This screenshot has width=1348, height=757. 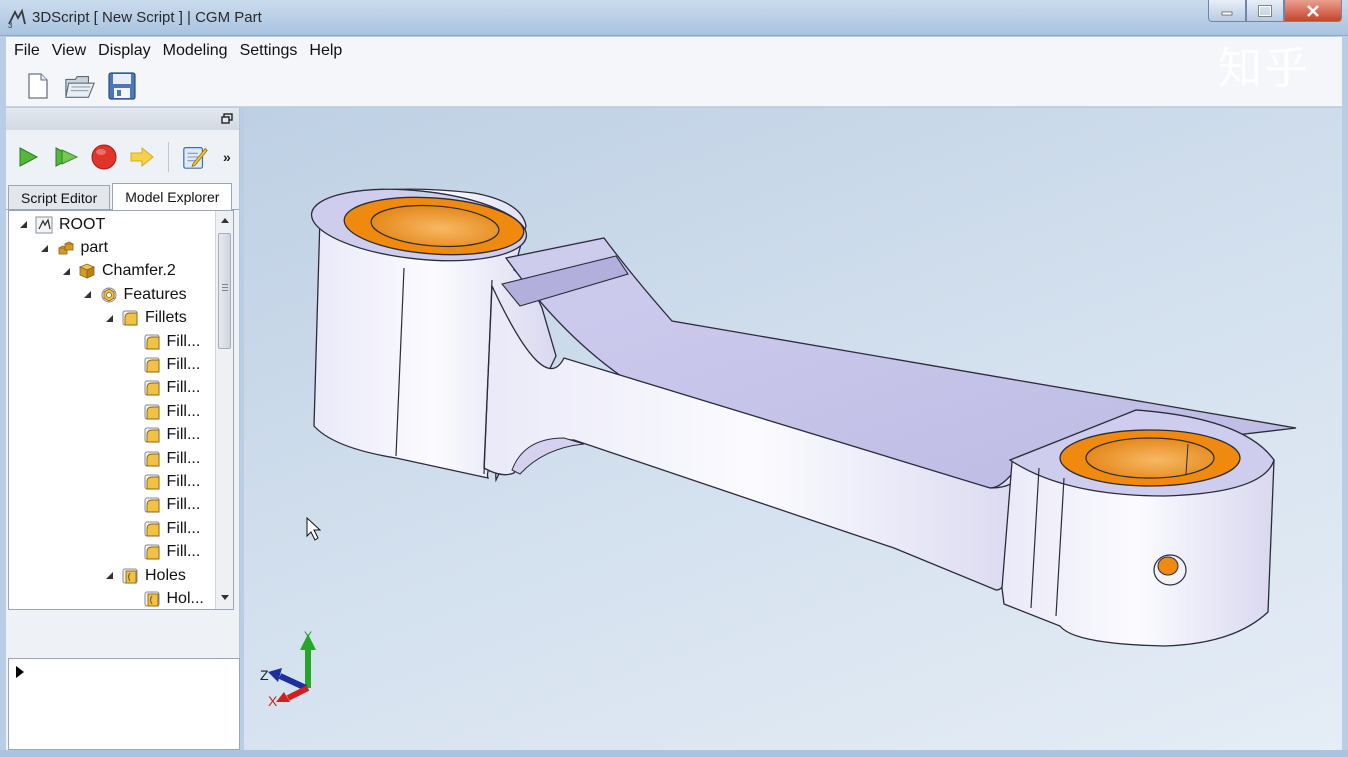 I want to click on minimize-button, so click(x=1227, y=11).